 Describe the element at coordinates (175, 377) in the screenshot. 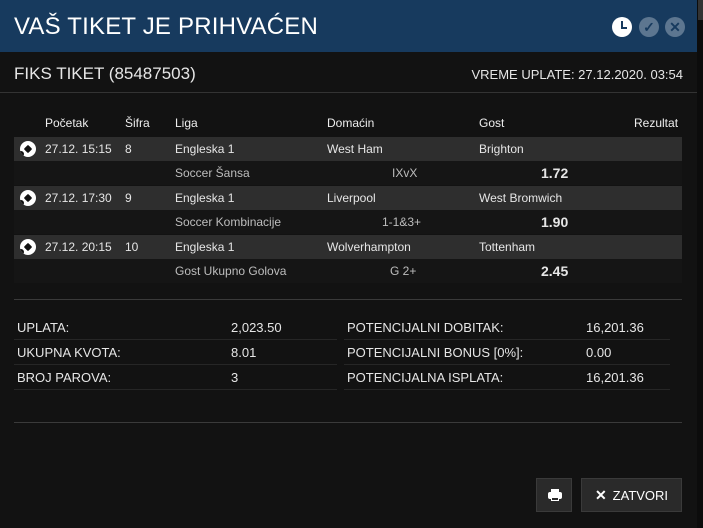

I see `summary-row: BROJ PAROVA: 3` at that location.